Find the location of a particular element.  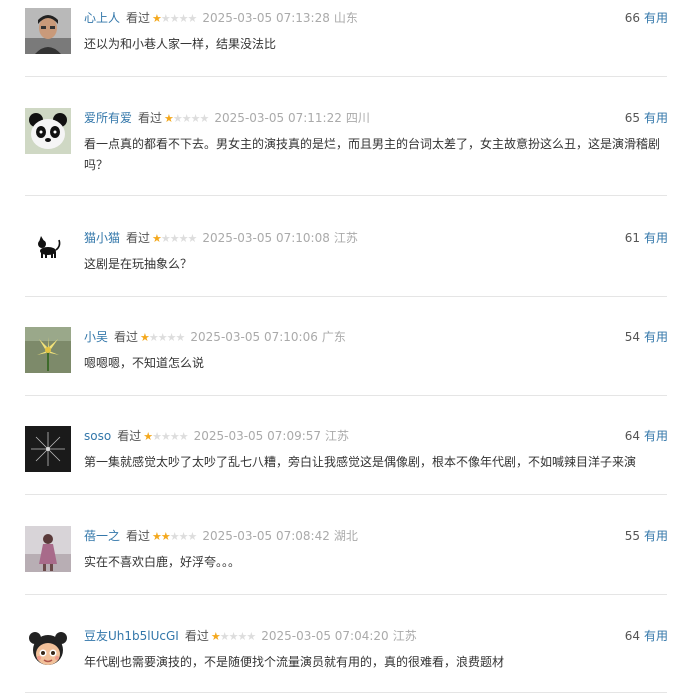

comment-text: 还以为和小巷人家一样，结果没法比 is located at coordinates (180, 44).